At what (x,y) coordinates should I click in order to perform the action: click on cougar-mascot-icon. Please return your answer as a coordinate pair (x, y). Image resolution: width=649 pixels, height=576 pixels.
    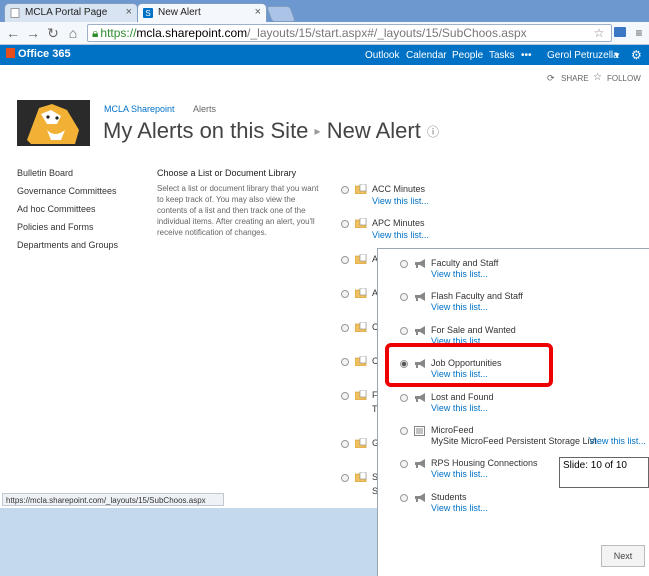
    Looking at the image, I should click on (53, 123).